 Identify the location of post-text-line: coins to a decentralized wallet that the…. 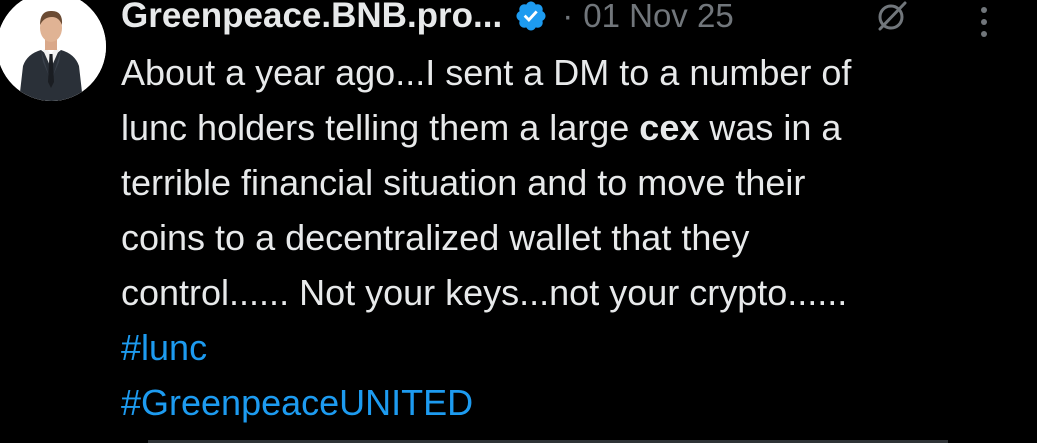
(435, 237).